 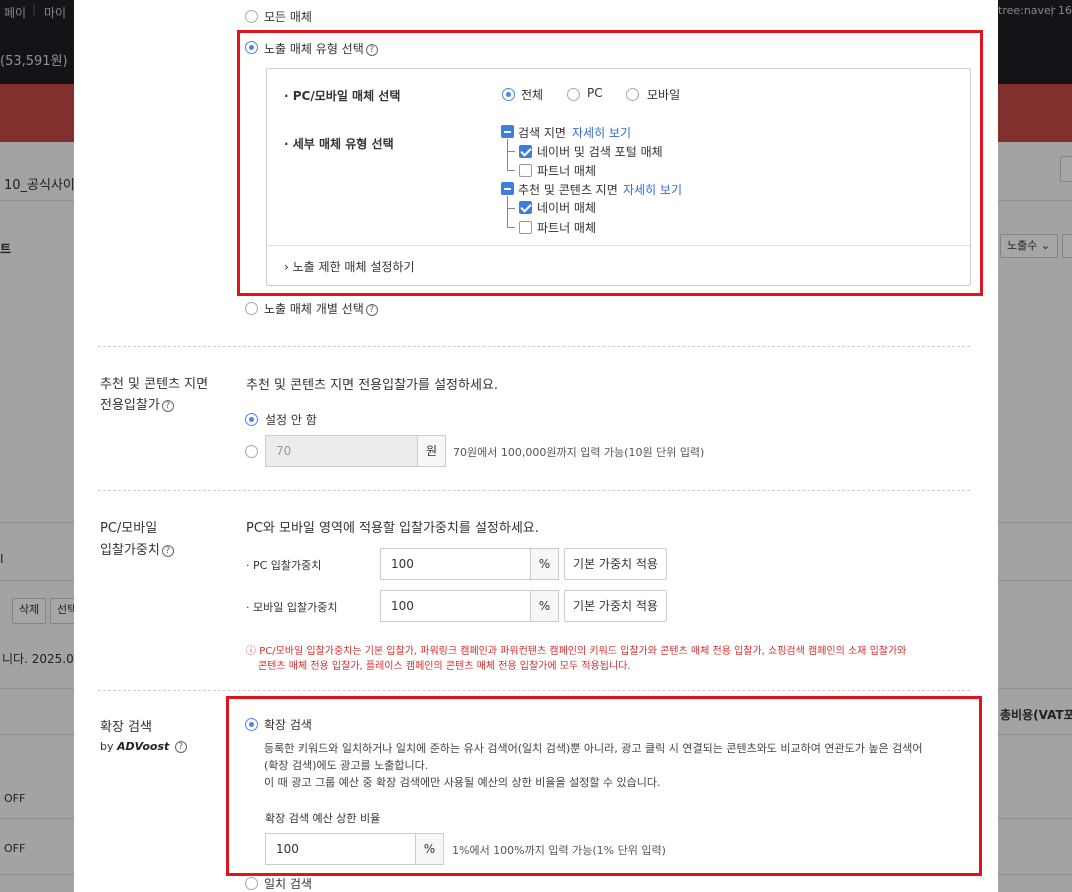 What do you see at coordinates (251, 308) in the screenshot?
I see `radio-individual-media` at bounding box center [251, 308].